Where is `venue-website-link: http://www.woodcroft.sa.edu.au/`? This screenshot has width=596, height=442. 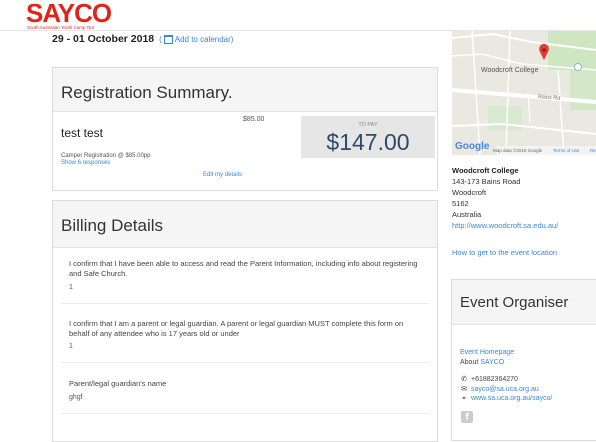
venue-website-link: http://www.woodcroft.sa.edu.au/ is located at coordinates (505, 225).